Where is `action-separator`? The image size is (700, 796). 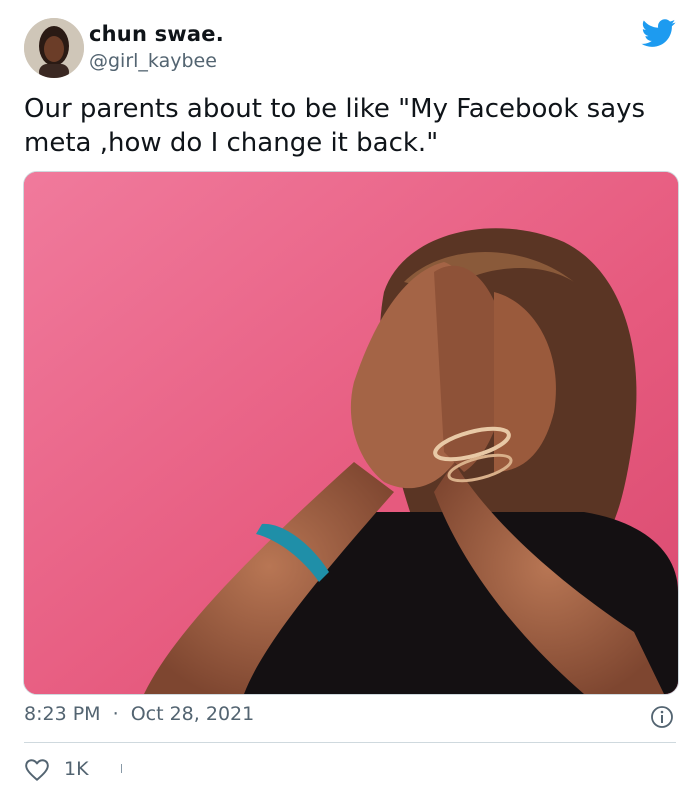
action-separator is located at coordinates (121, 768).